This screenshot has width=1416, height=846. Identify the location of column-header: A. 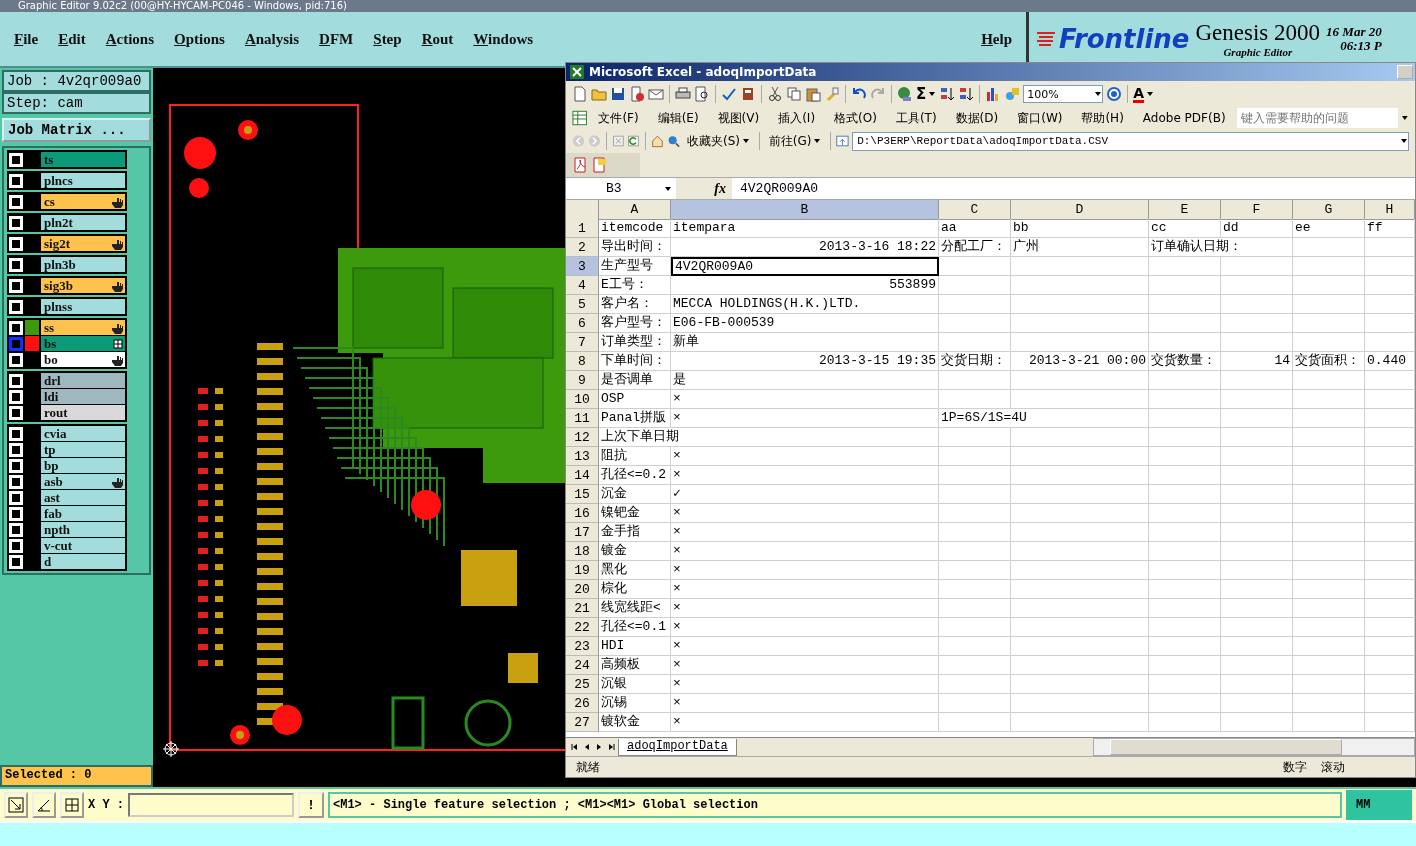
(635, 210).